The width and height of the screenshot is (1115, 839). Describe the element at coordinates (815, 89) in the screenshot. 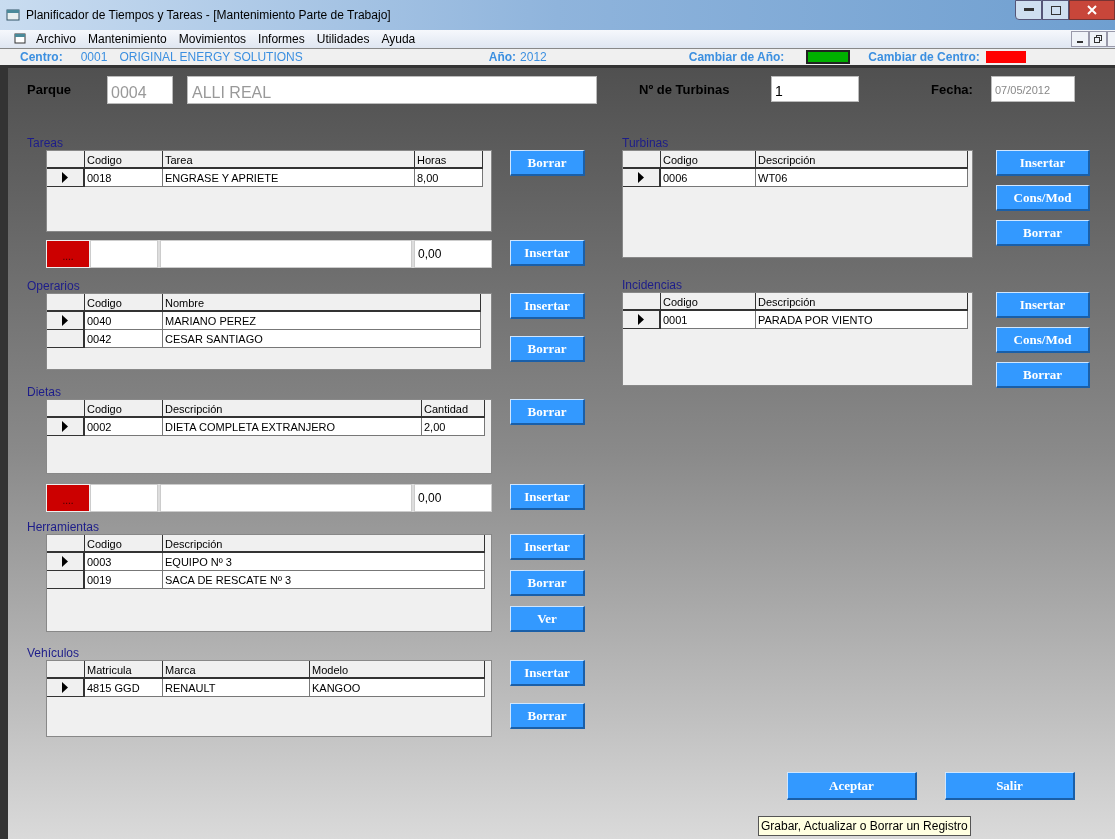

I see `turbines-count-field: 1` at that location.